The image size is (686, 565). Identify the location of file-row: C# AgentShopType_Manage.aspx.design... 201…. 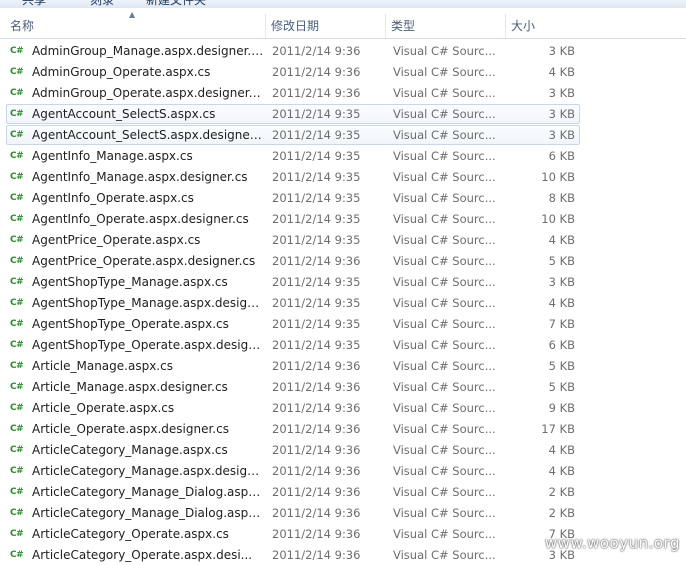
(293, 303).